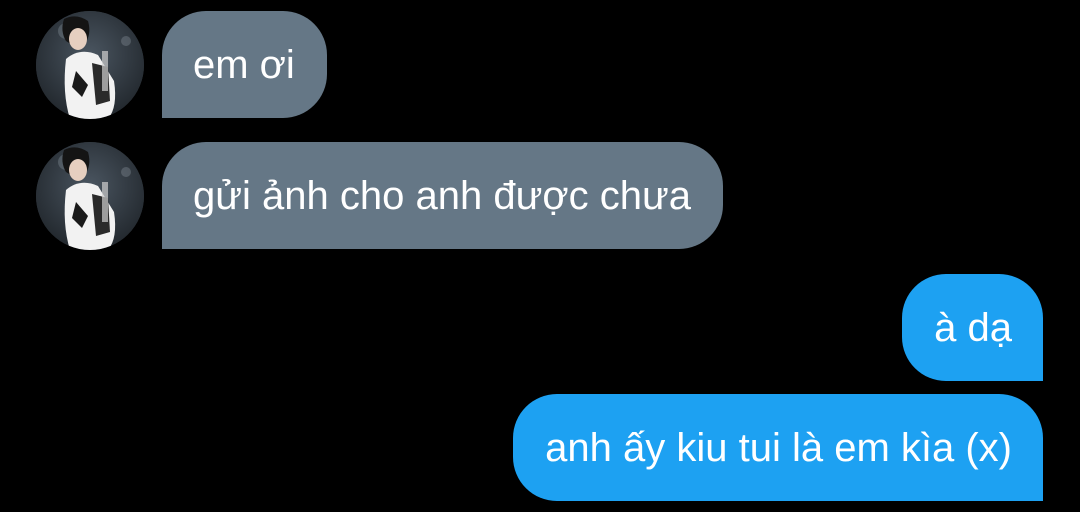 The image size is (1080, 512). I want to click on message-text: em ơi, so click(244, 64).